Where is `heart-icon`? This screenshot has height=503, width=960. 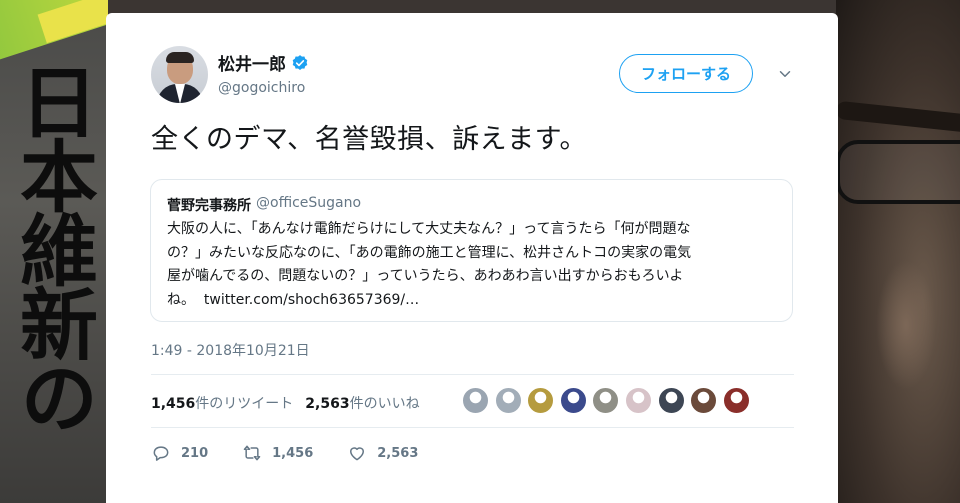 heart-icon is located at coordinates (357, 454).